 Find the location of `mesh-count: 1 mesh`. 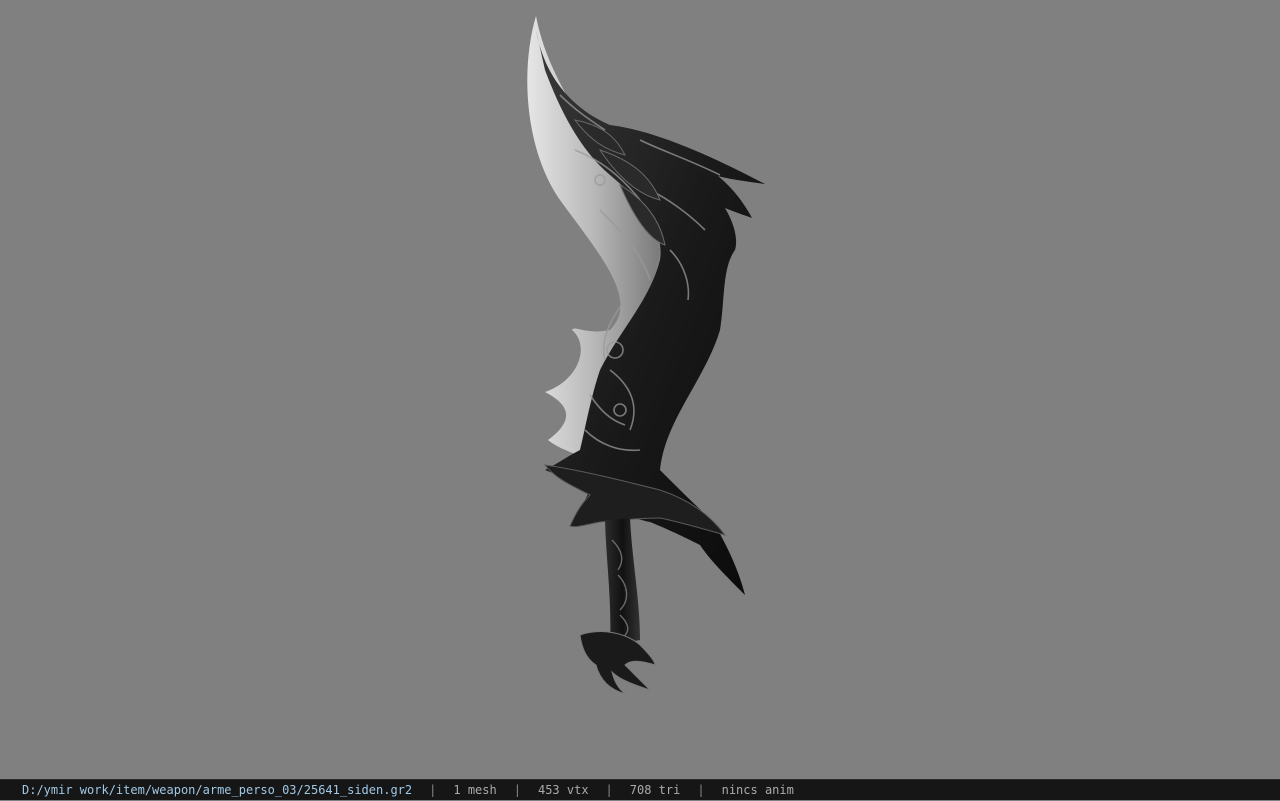

mesh-count: 1 mesh is located at coordinates (475, 789).